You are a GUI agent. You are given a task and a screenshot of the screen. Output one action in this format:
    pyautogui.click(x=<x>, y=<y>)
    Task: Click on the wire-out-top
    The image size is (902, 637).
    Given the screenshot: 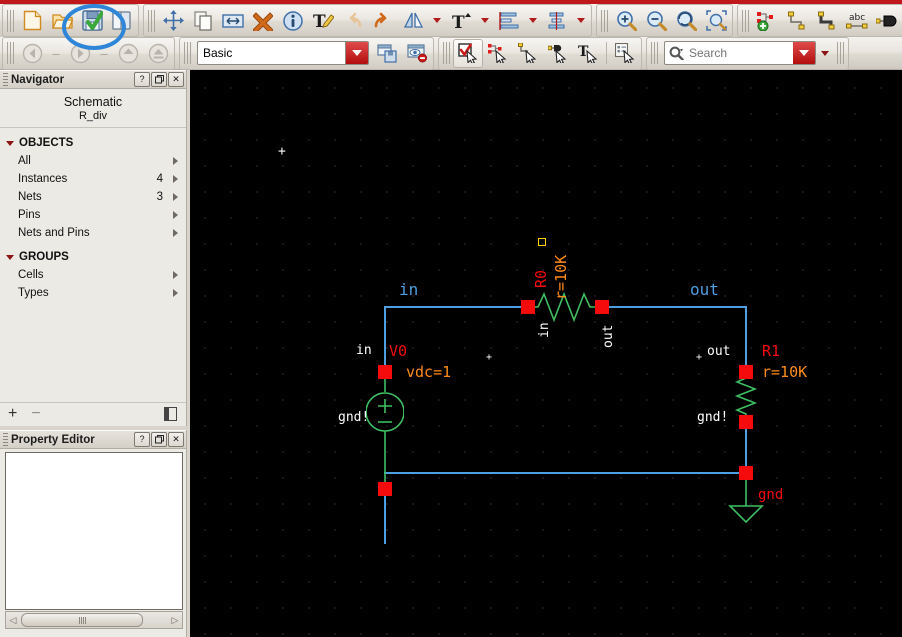 What is the action you would take?
    pyautogui.click(x=674, y=307)
    